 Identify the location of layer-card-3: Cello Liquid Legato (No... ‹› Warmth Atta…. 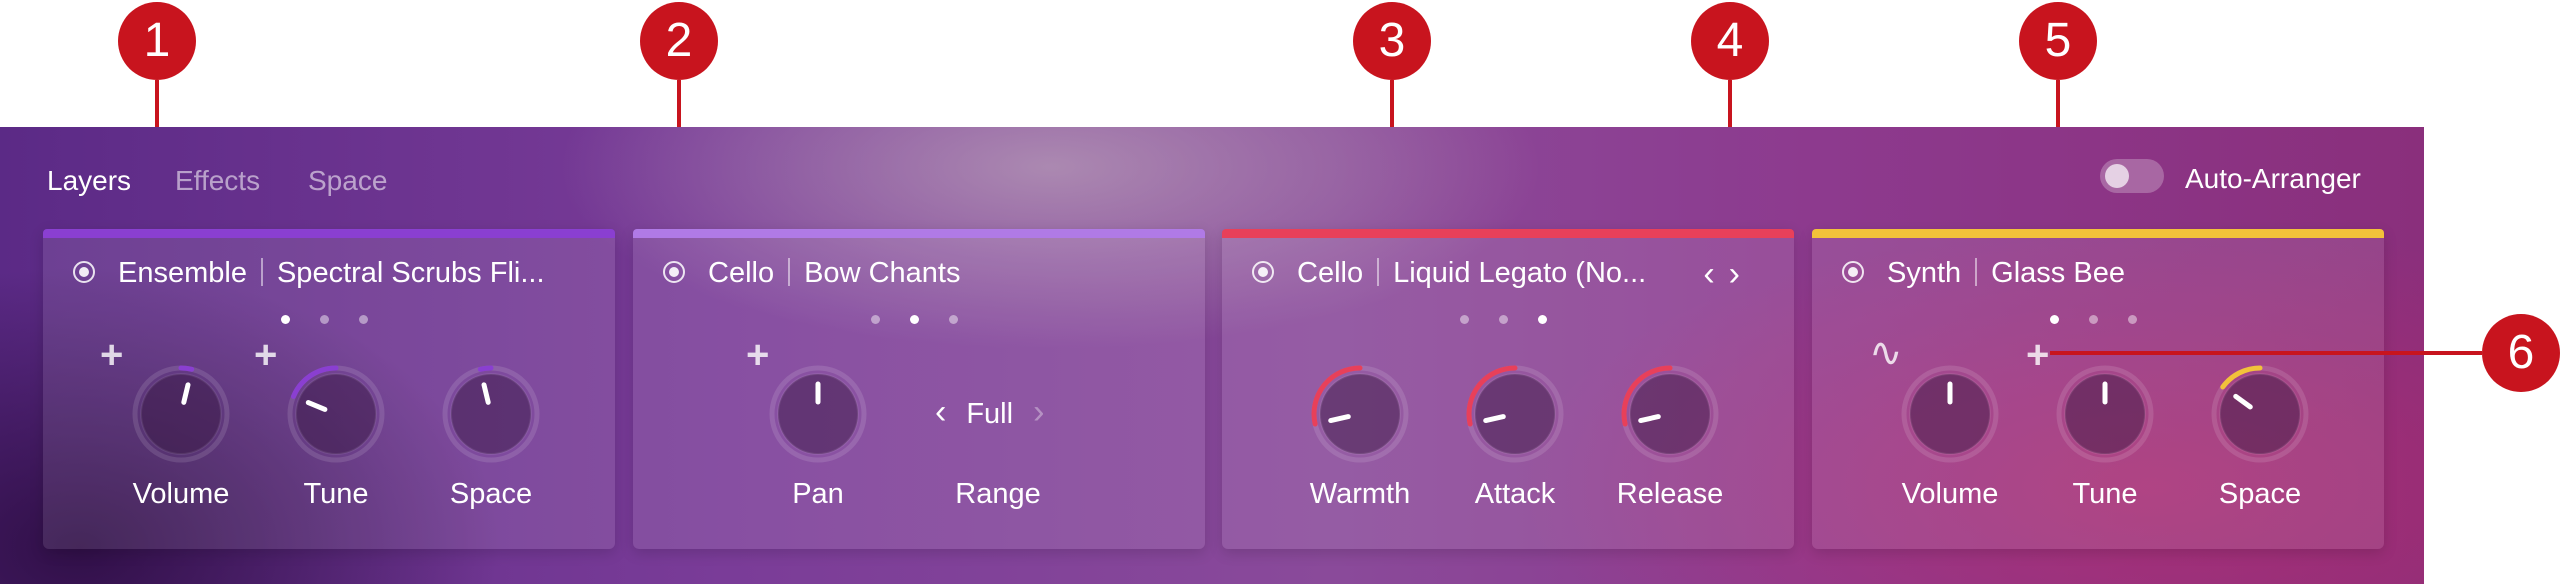
(1508, 389).